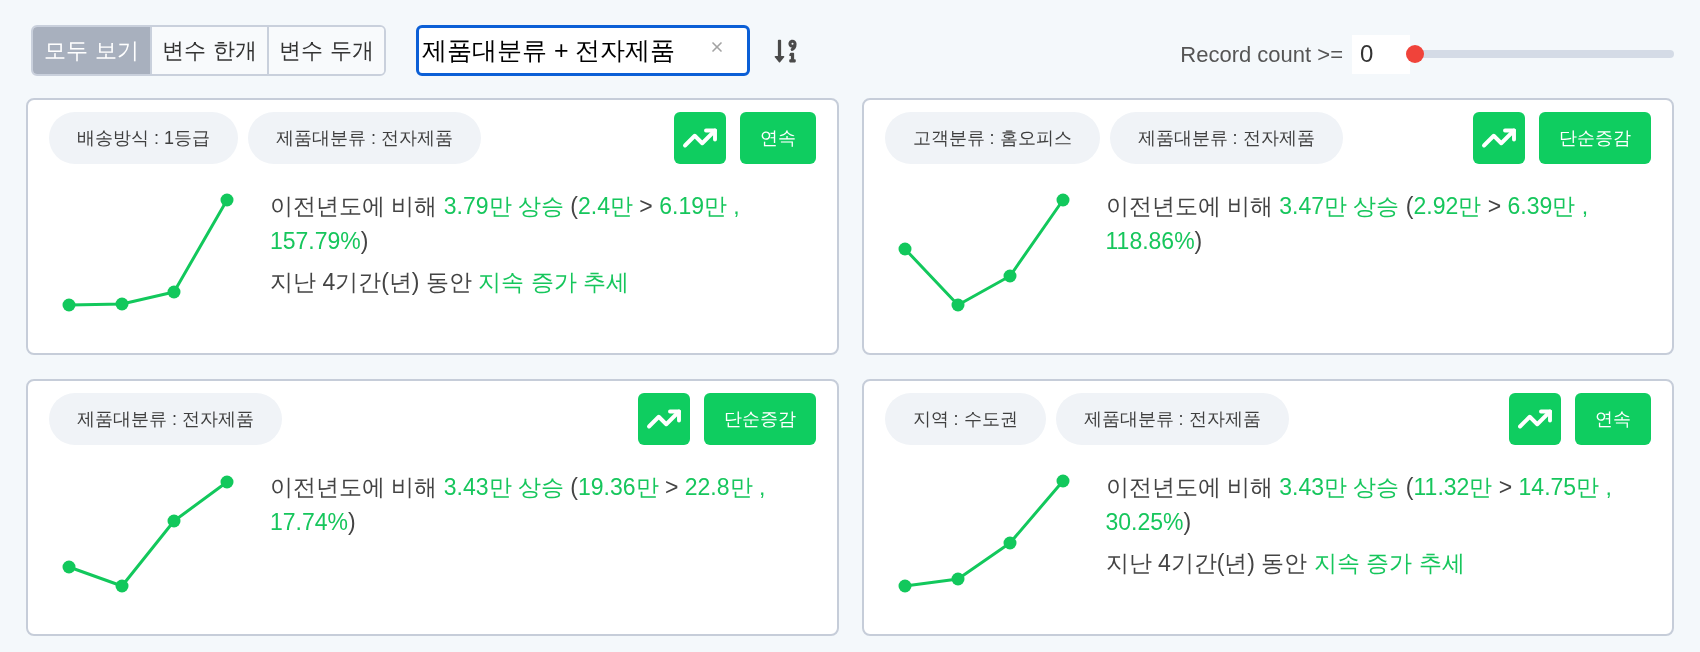  What do you see at coordinates (143, 138) in the screenshot?
I see `filter-chip: 배송방식 : 1등급` at bounding box center [143, 138].